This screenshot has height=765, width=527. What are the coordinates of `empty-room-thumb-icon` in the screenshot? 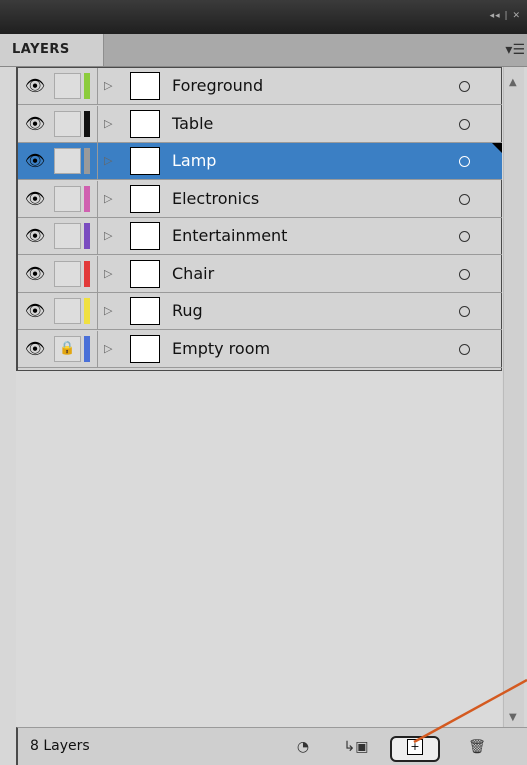 It's located at (145, 348).